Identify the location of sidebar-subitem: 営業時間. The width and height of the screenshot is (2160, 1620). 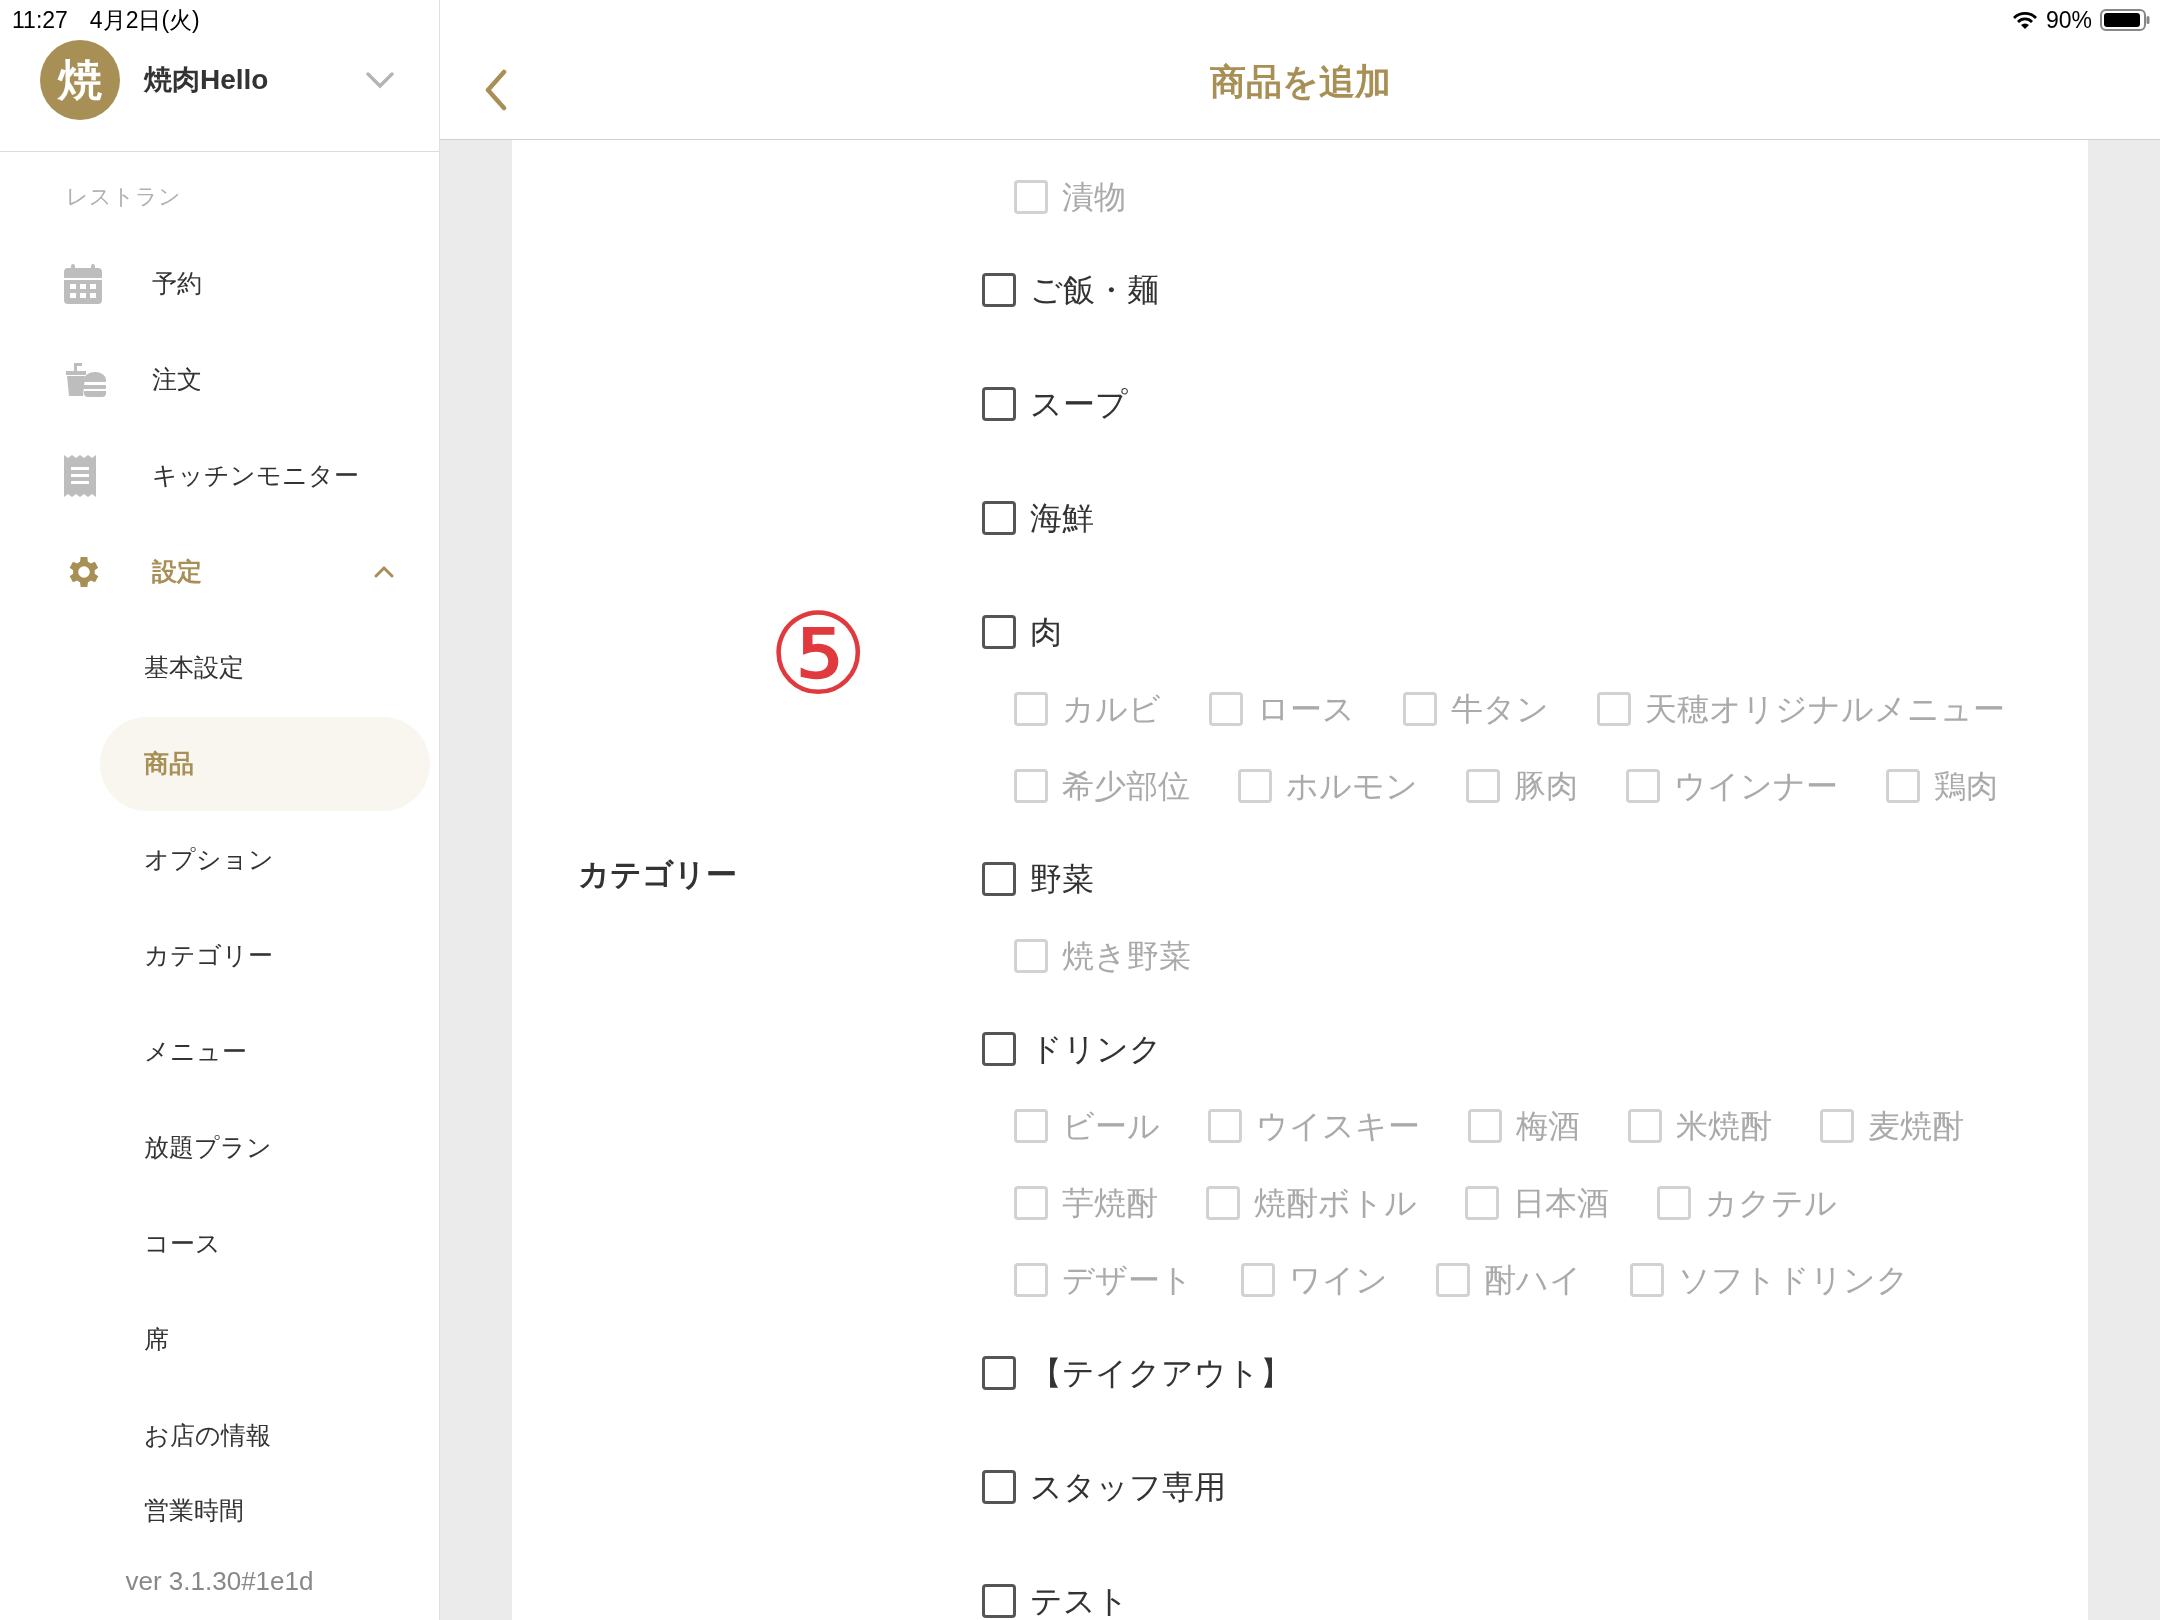
(265, 1514).